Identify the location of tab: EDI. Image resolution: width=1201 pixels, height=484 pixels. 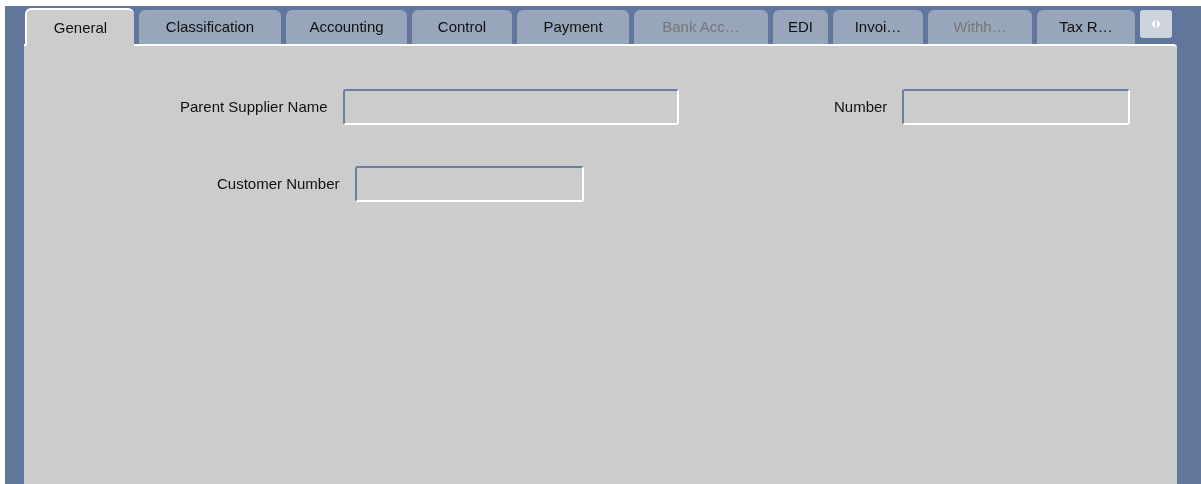
(800, 27).